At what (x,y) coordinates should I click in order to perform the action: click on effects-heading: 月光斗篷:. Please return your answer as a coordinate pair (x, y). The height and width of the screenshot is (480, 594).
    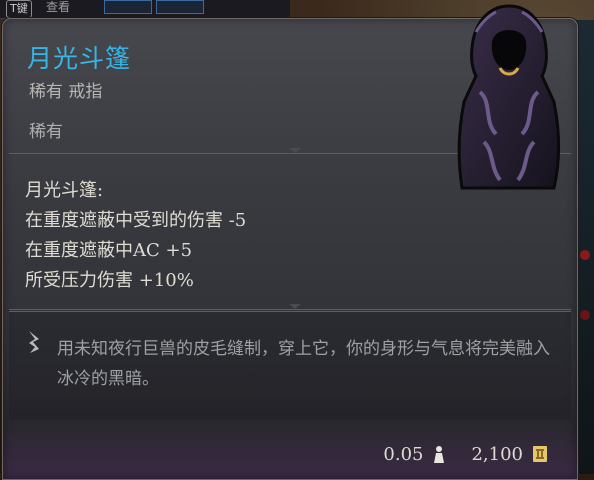
    Looking at the image, I should click on (64, 190).